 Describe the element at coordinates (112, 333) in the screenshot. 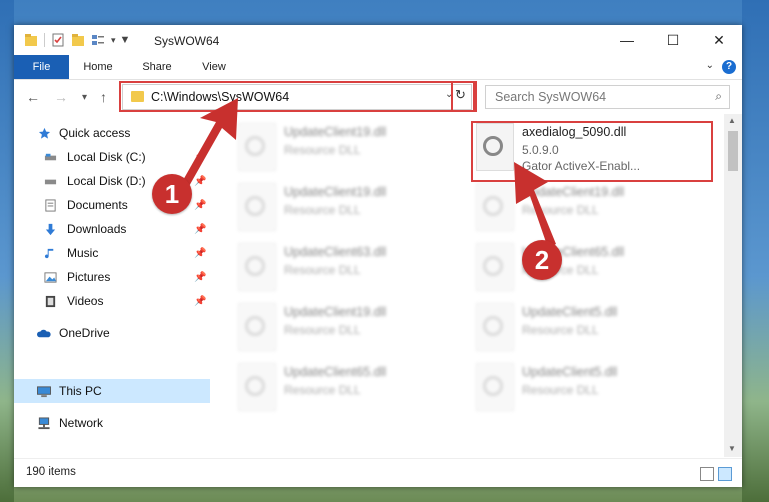

I see `sidebar-item-onedrive: OneDrive` at that location.